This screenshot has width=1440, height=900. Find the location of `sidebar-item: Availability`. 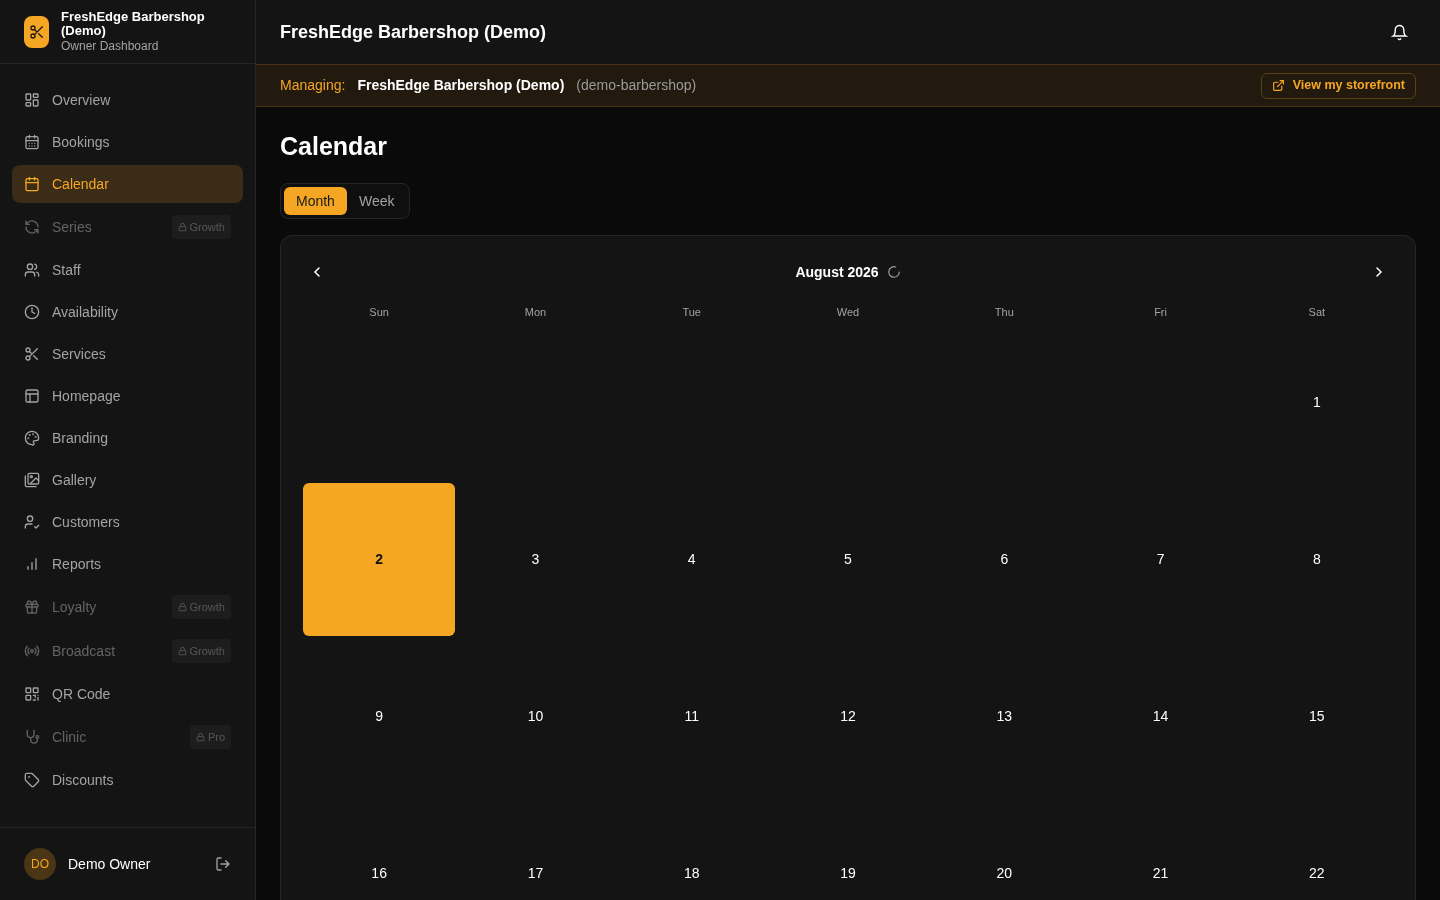

sidebar-item: Availability is located at coordinates (127, 312).